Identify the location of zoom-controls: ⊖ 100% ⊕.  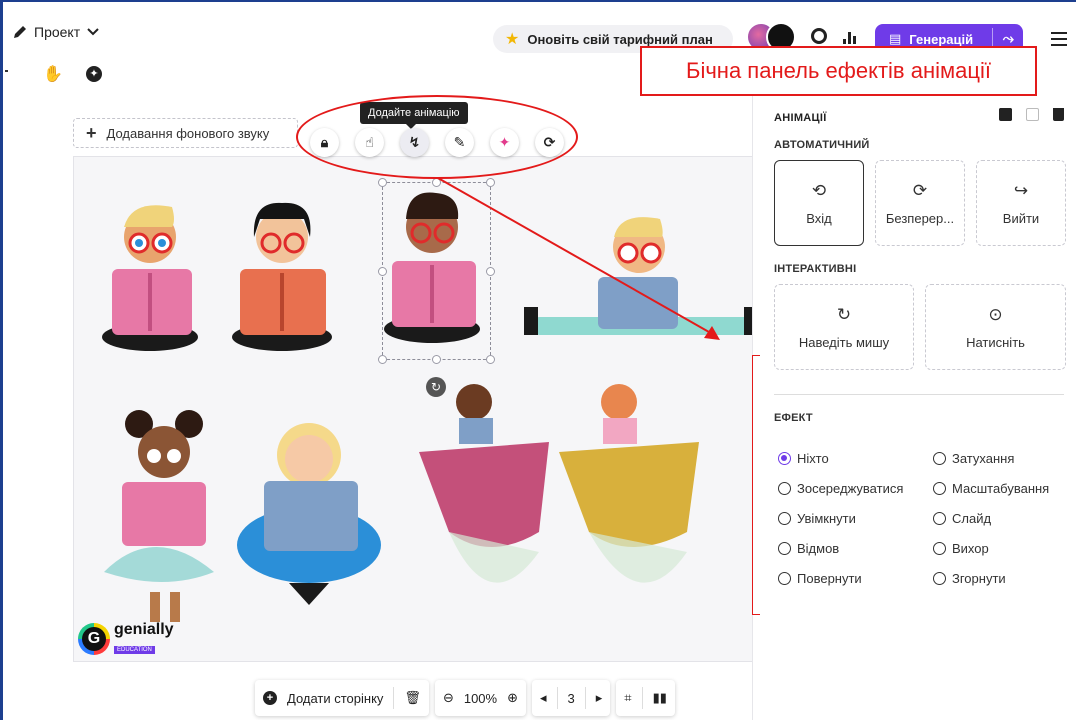
(480, 698).